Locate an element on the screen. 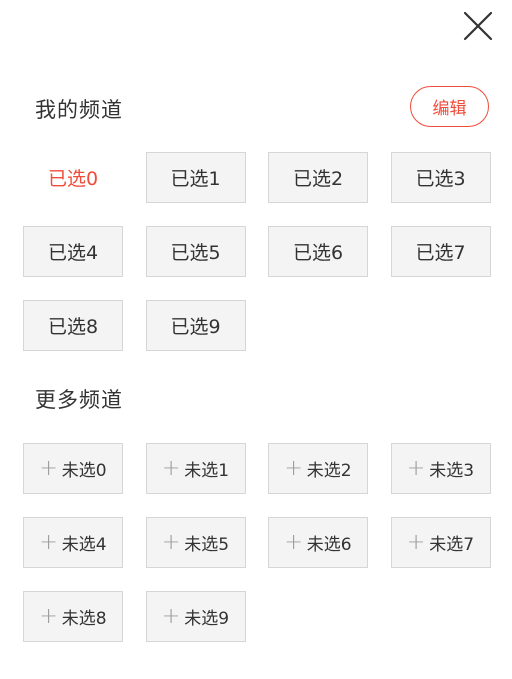 The height and width of the screenshot is (679, 512). more-channel-label: 未选5 is located at coordinates (207, 545).